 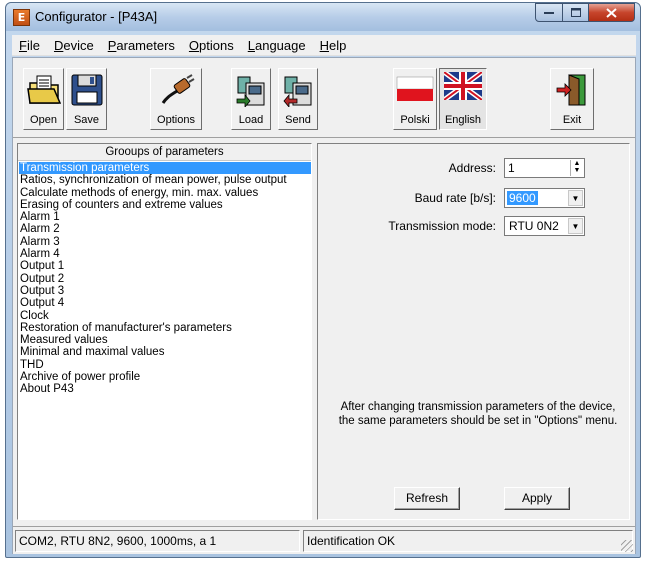 I want to click on parameter-group-item: Transmission parameters, so click(x=165, y=168).